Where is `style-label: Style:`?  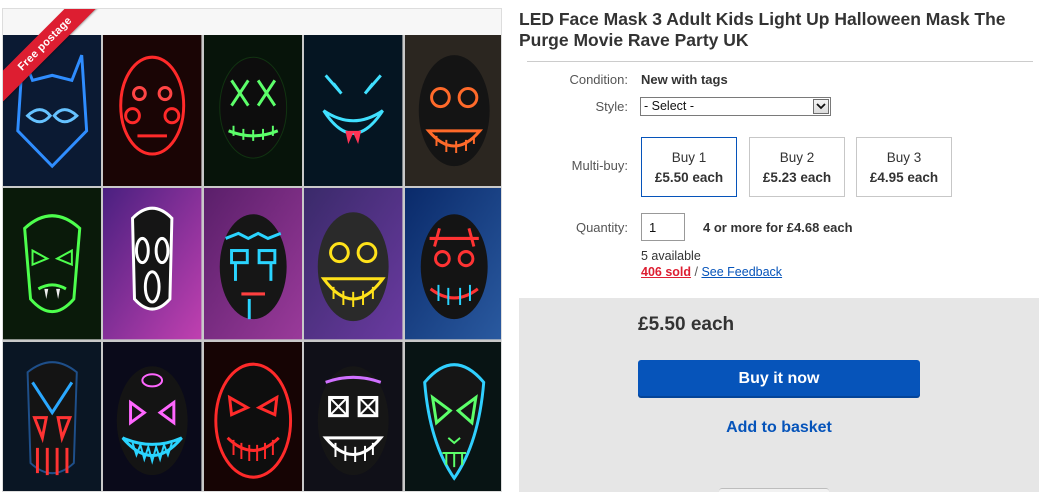 style-label: Style: is located at coordinates (611, 106).